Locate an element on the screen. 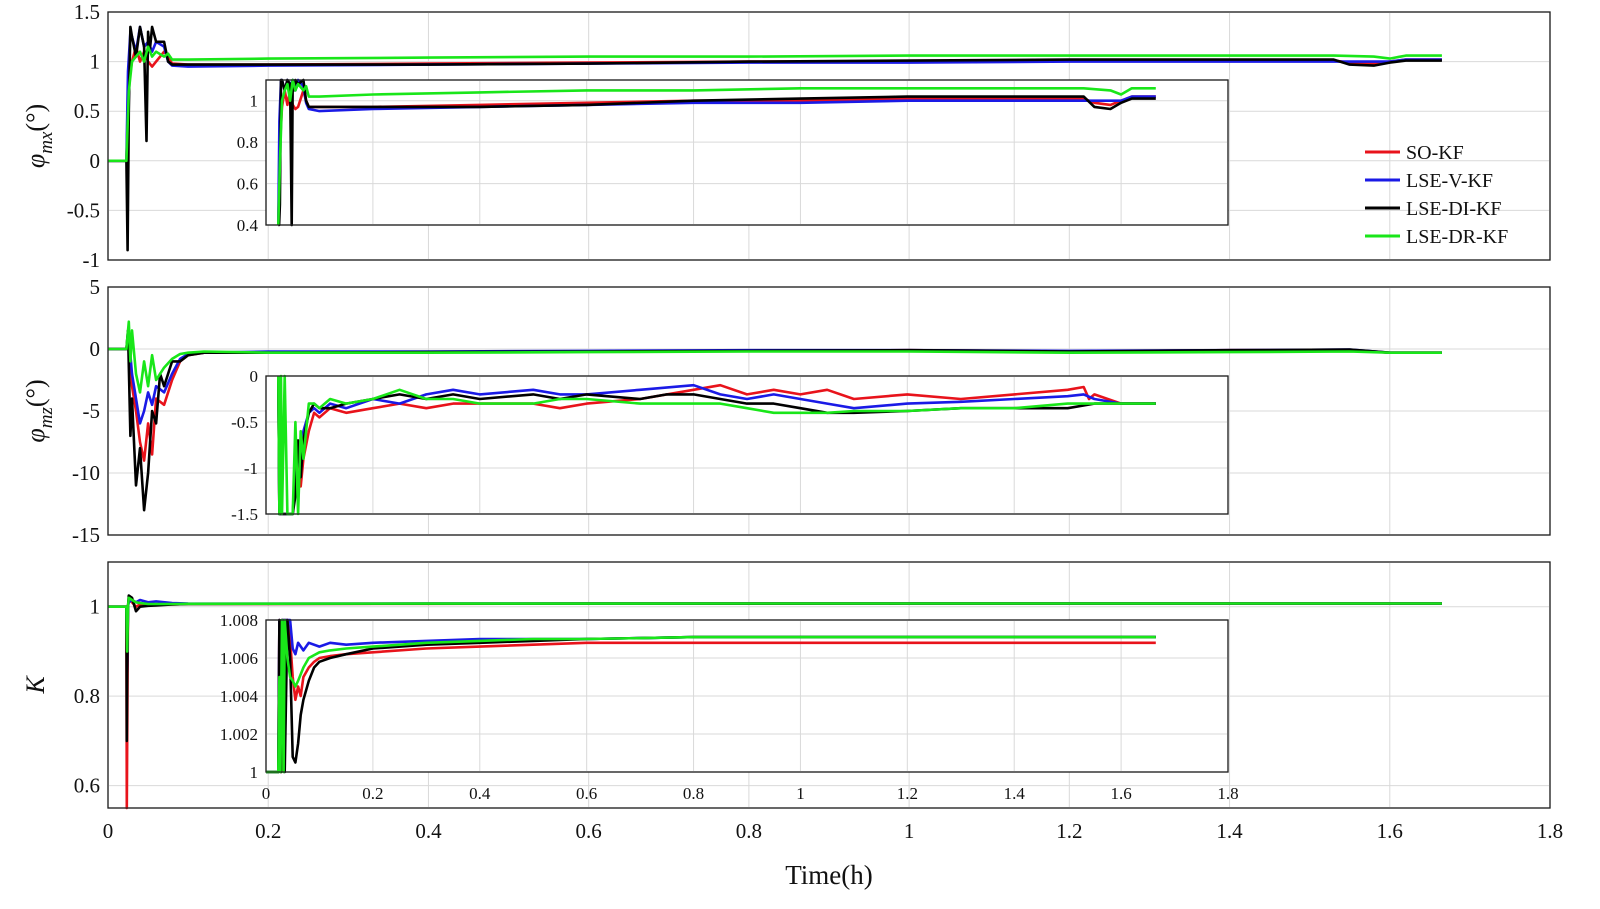  inset-x-tick-label: 0 is located at coordinates (266, 793).